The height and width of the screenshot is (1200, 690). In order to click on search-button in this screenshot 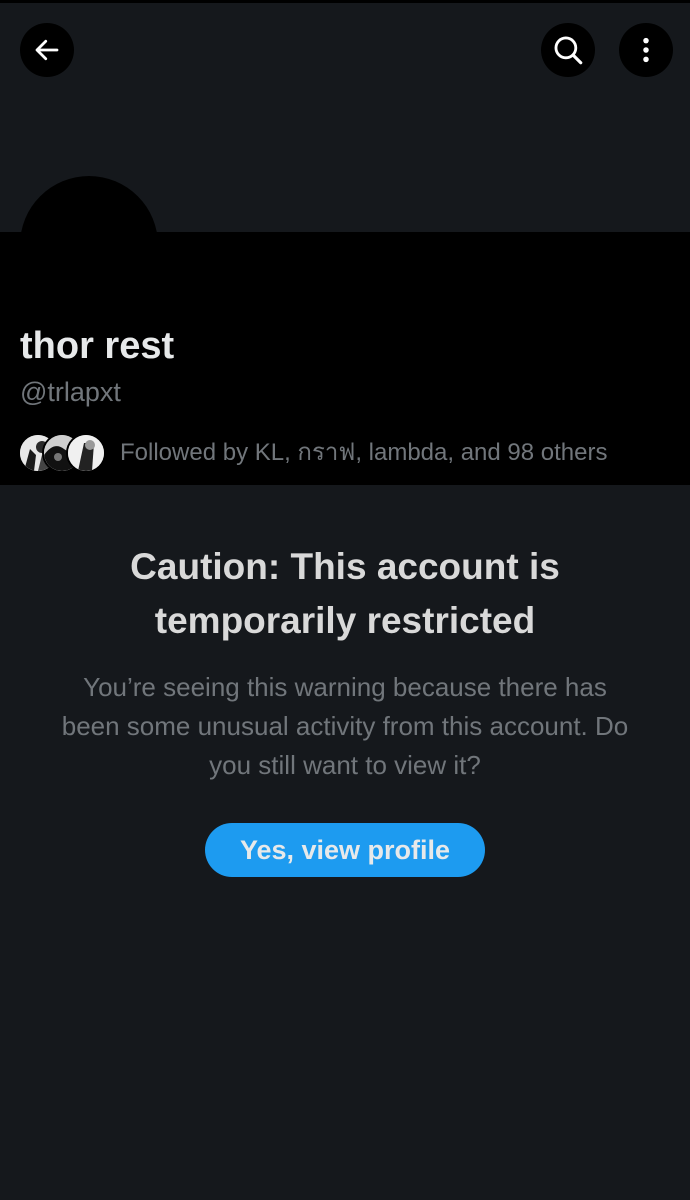, I will do `click(568, 50)`.